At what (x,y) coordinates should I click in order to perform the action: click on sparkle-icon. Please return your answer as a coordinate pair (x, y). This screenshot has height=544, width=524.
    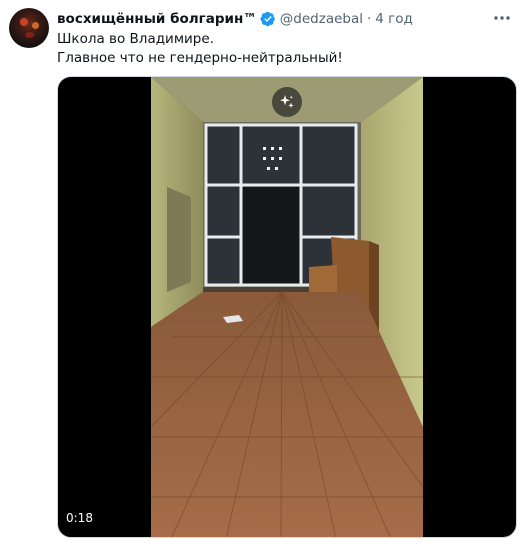
    Looking at the image, I should click on (287, 102).